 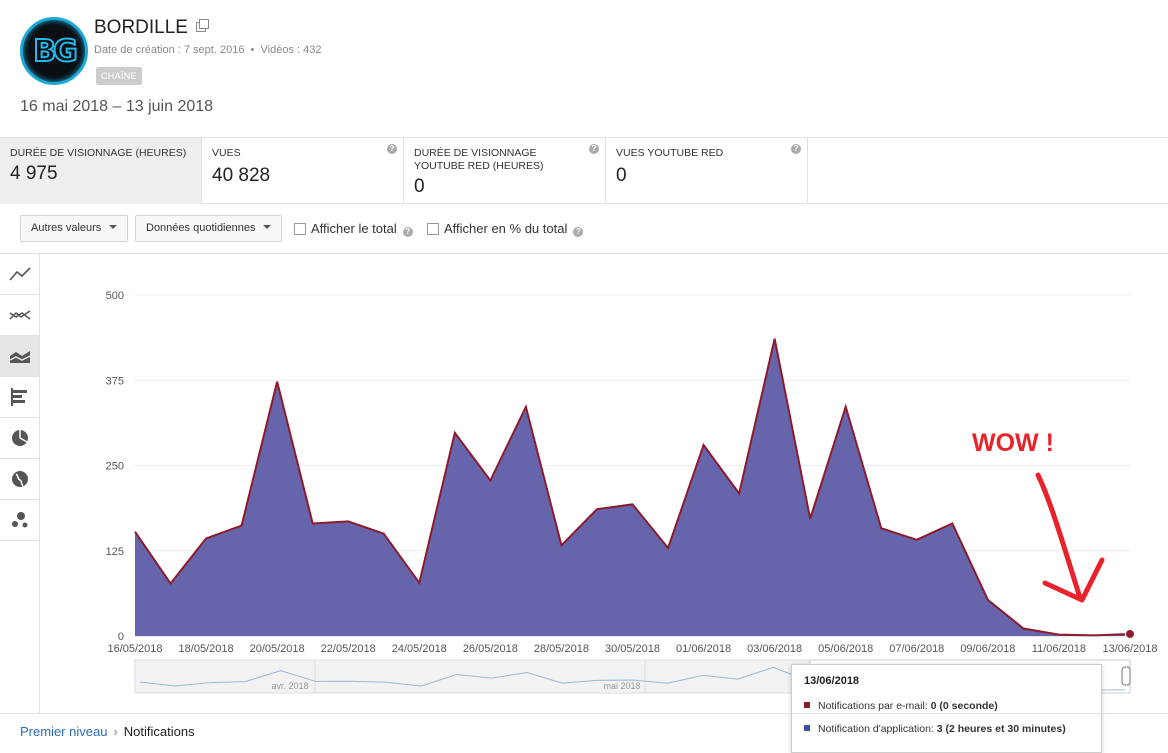 I want to click on x-tick-label: 13/06/2018, so click(x=1129, y=649).